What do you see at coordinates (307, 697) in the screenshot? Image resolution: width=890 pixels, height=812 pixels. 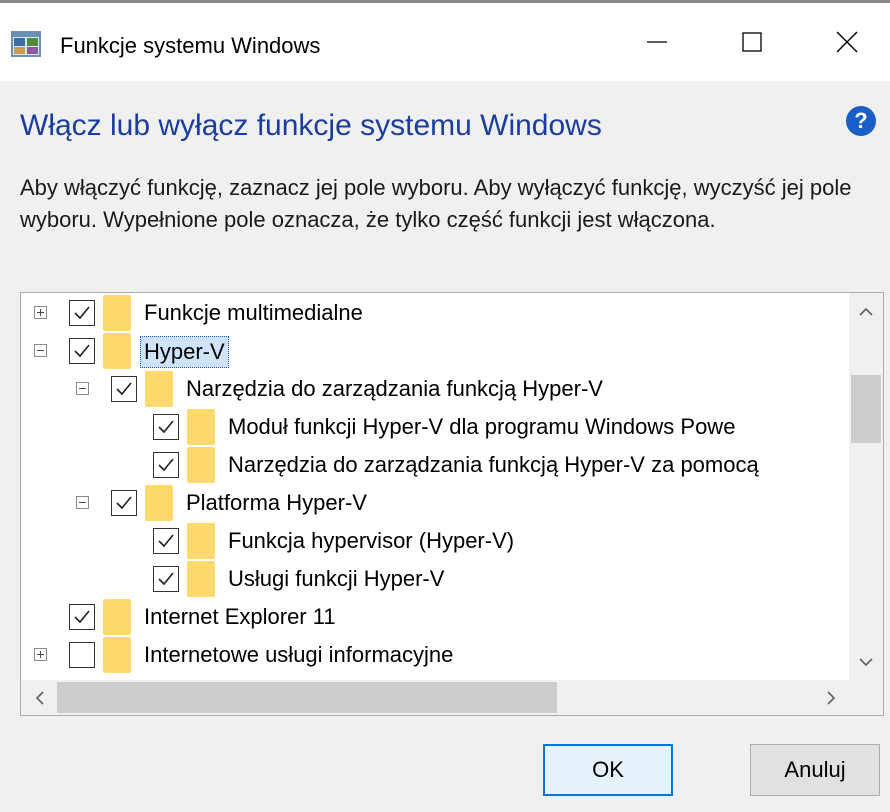 I see `horizontal-scroll-thumb` at bounding box center [307, 697].